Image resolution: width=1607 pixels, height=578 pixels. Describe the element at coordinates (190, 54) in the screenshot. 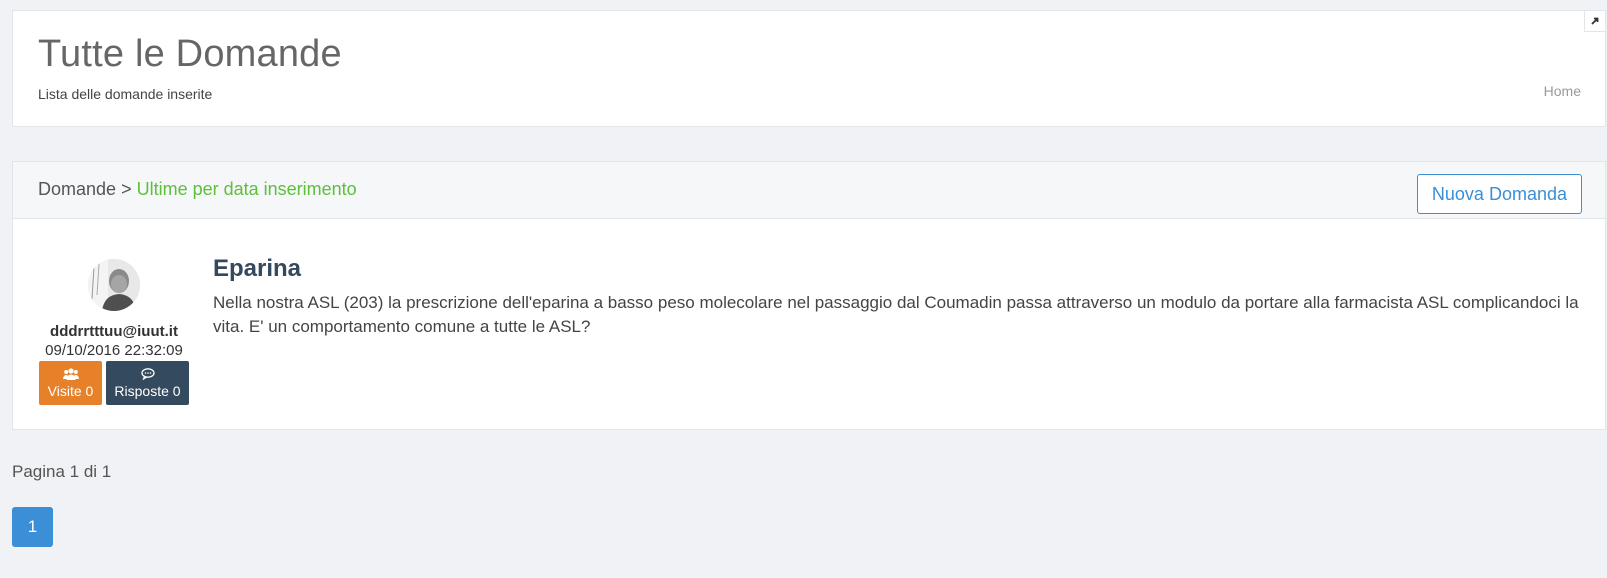

I see `page-title: Tutte le Domande` at that location.